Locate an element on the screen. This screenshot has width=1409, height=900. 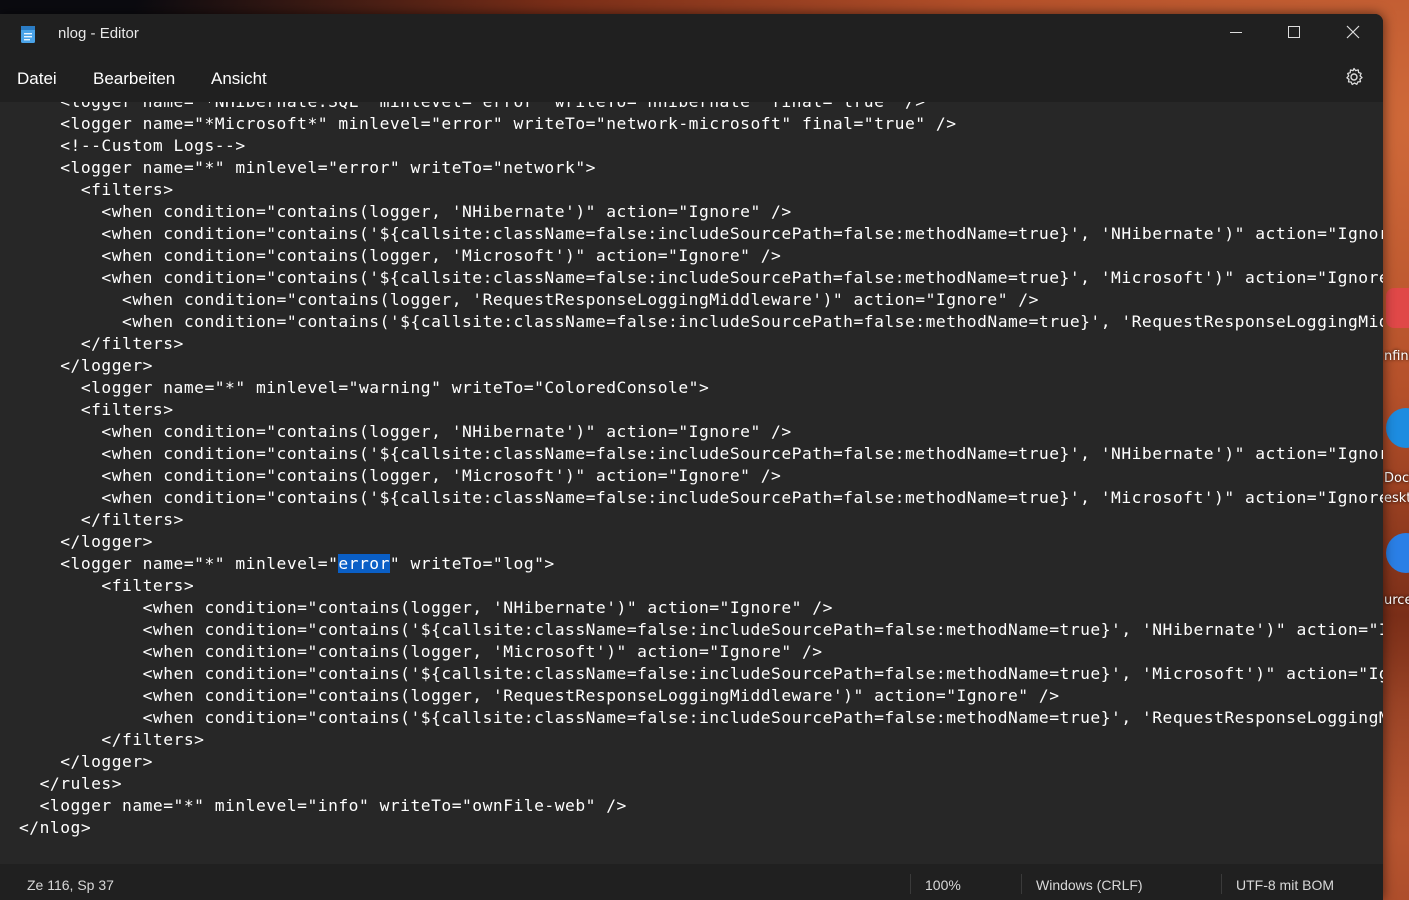
zoom-level: 100% is located at coordinates (943, 885).